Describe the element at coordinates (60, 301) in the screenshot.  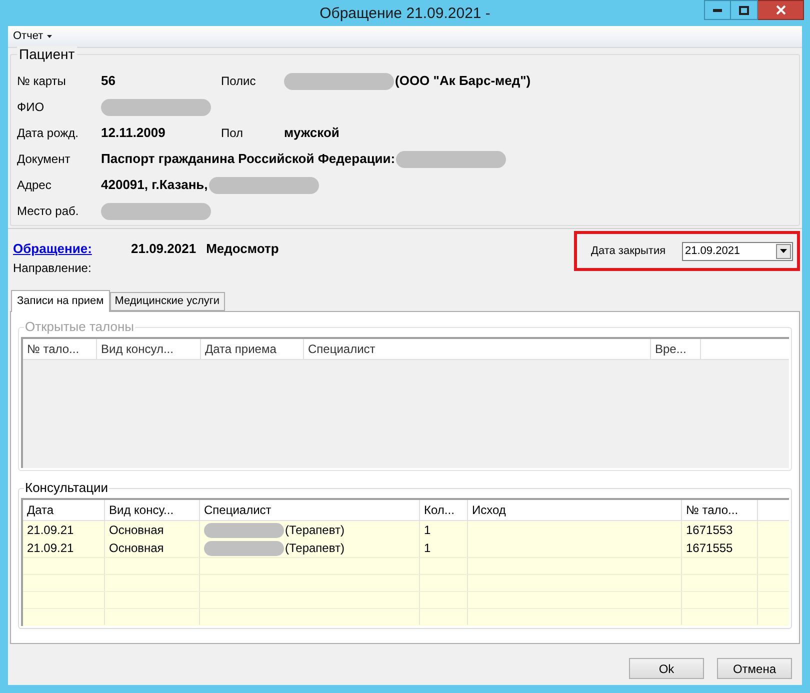
I see `tab: Записи на прием` at that location.